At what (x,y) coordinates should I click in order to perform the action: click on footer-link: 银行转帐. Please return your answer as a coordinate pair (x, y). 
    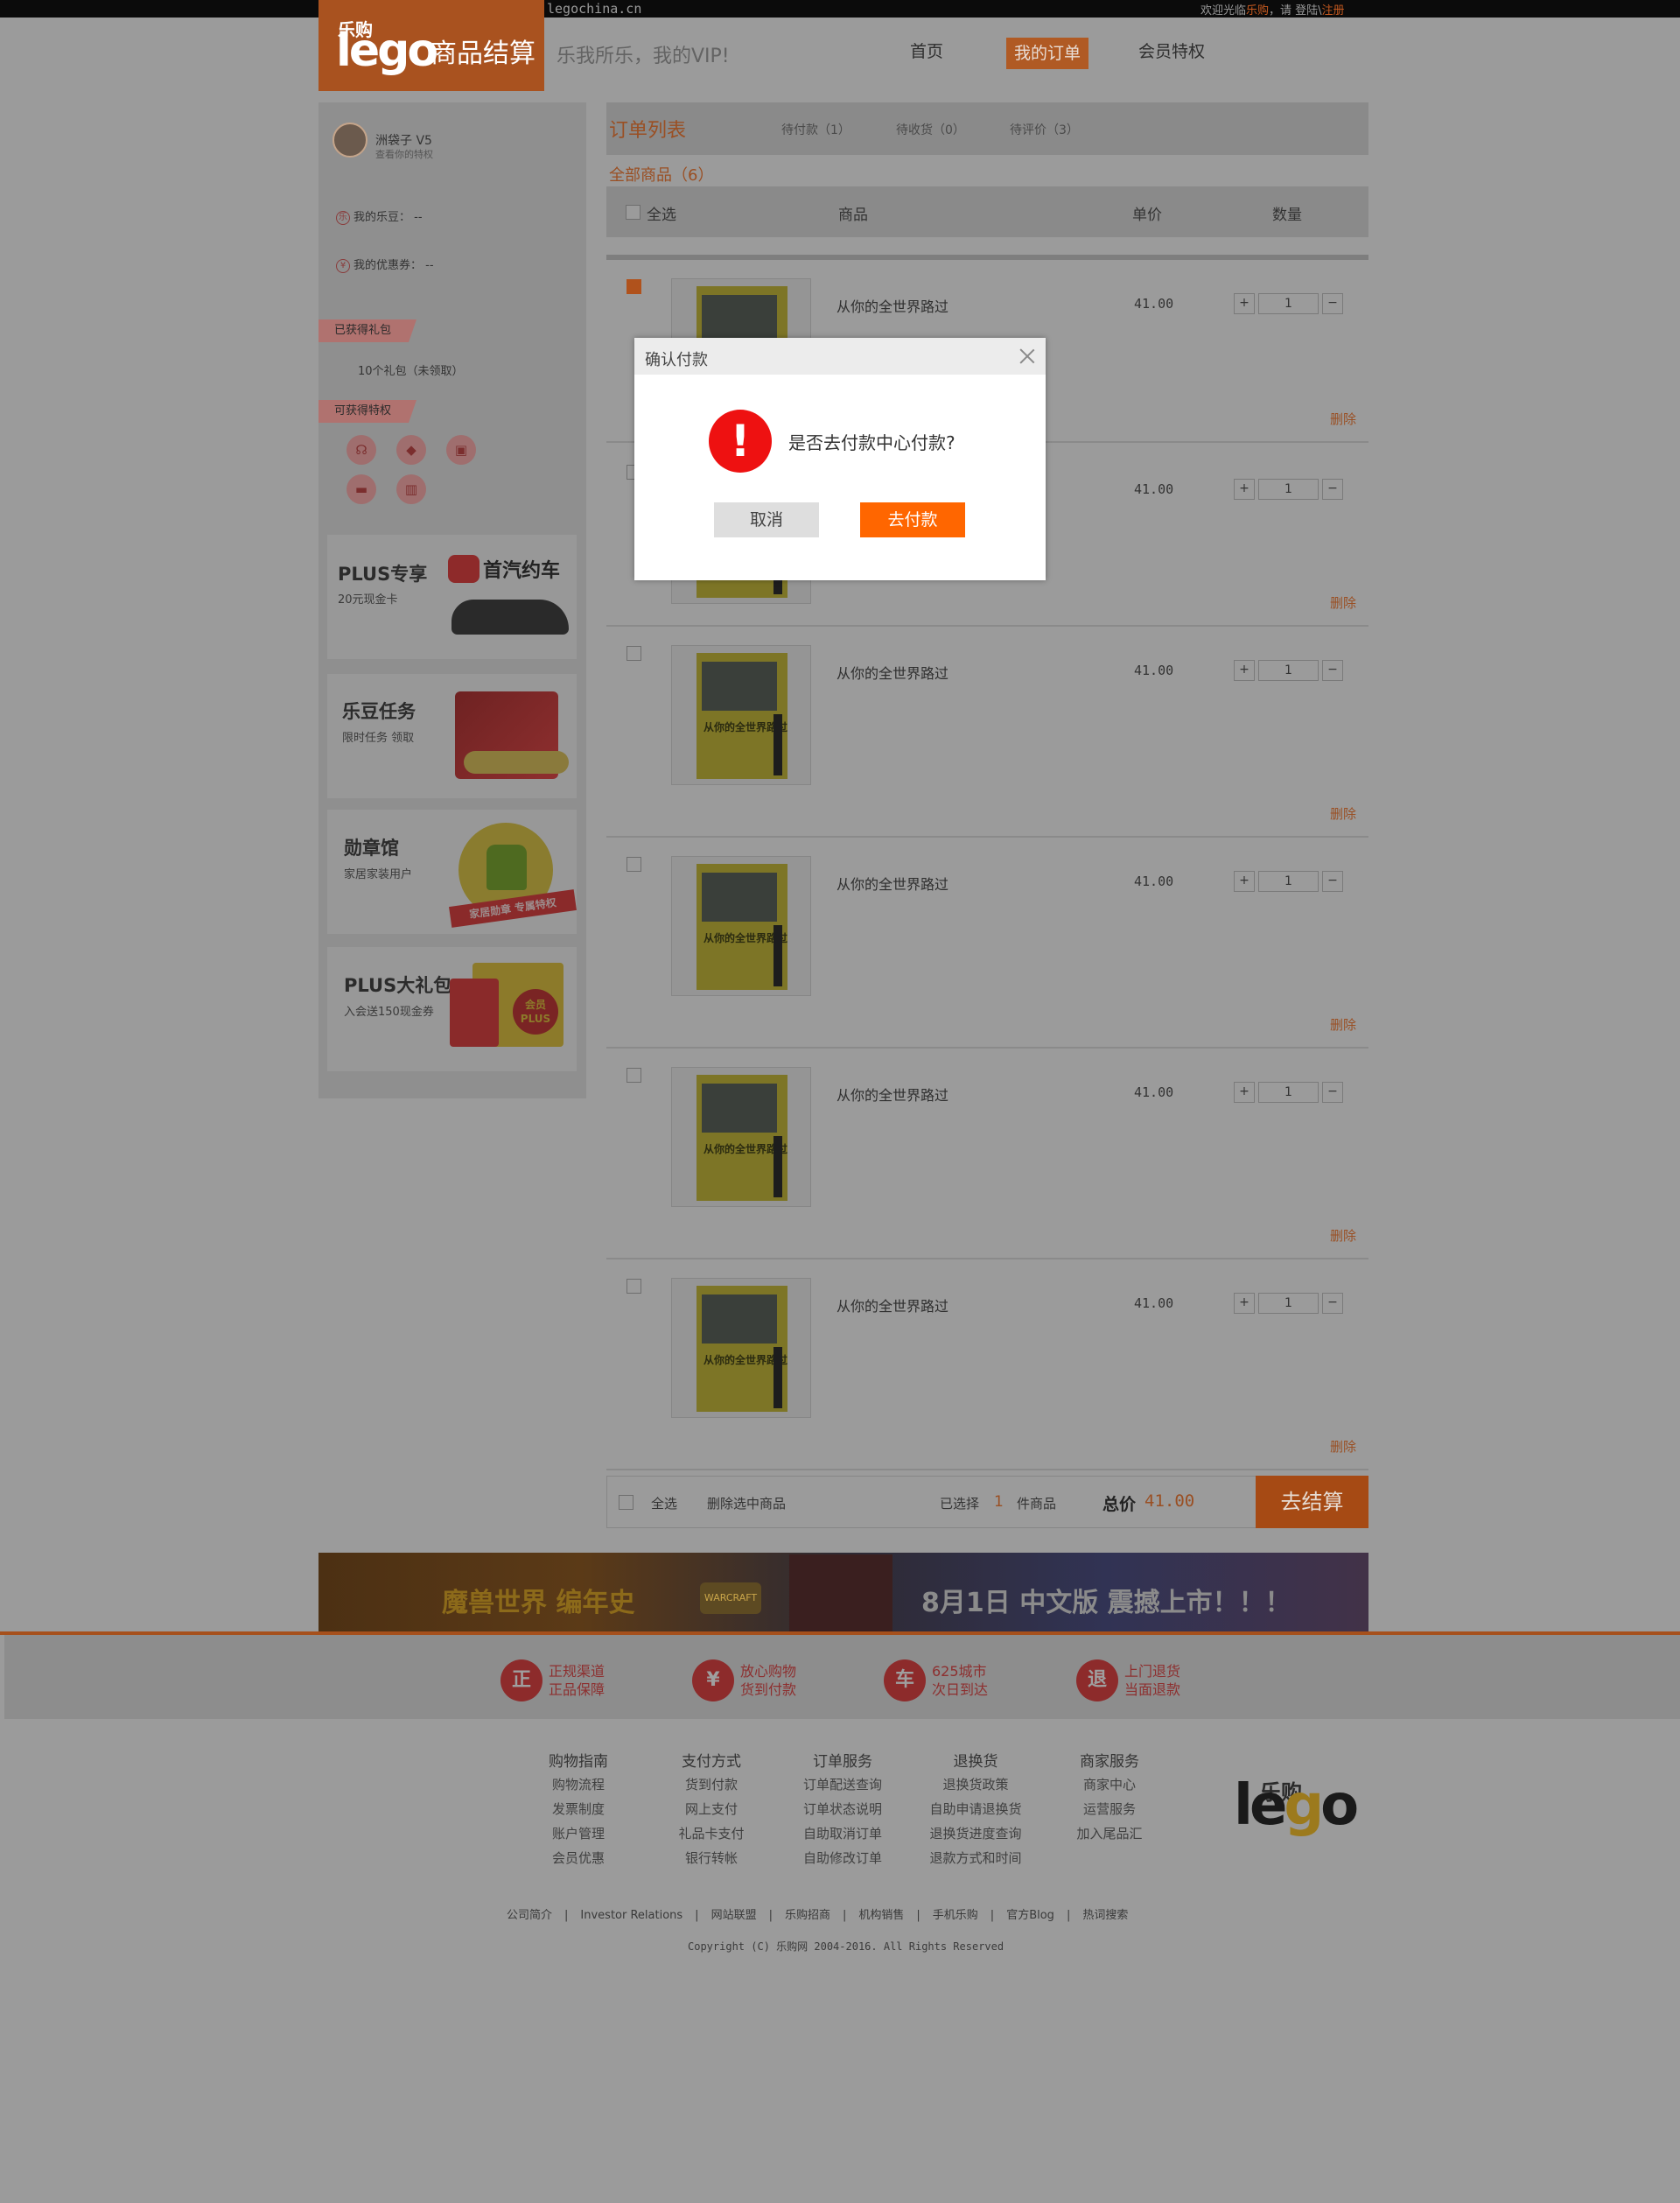
    Looking at the image, I should click on (711, 1858).